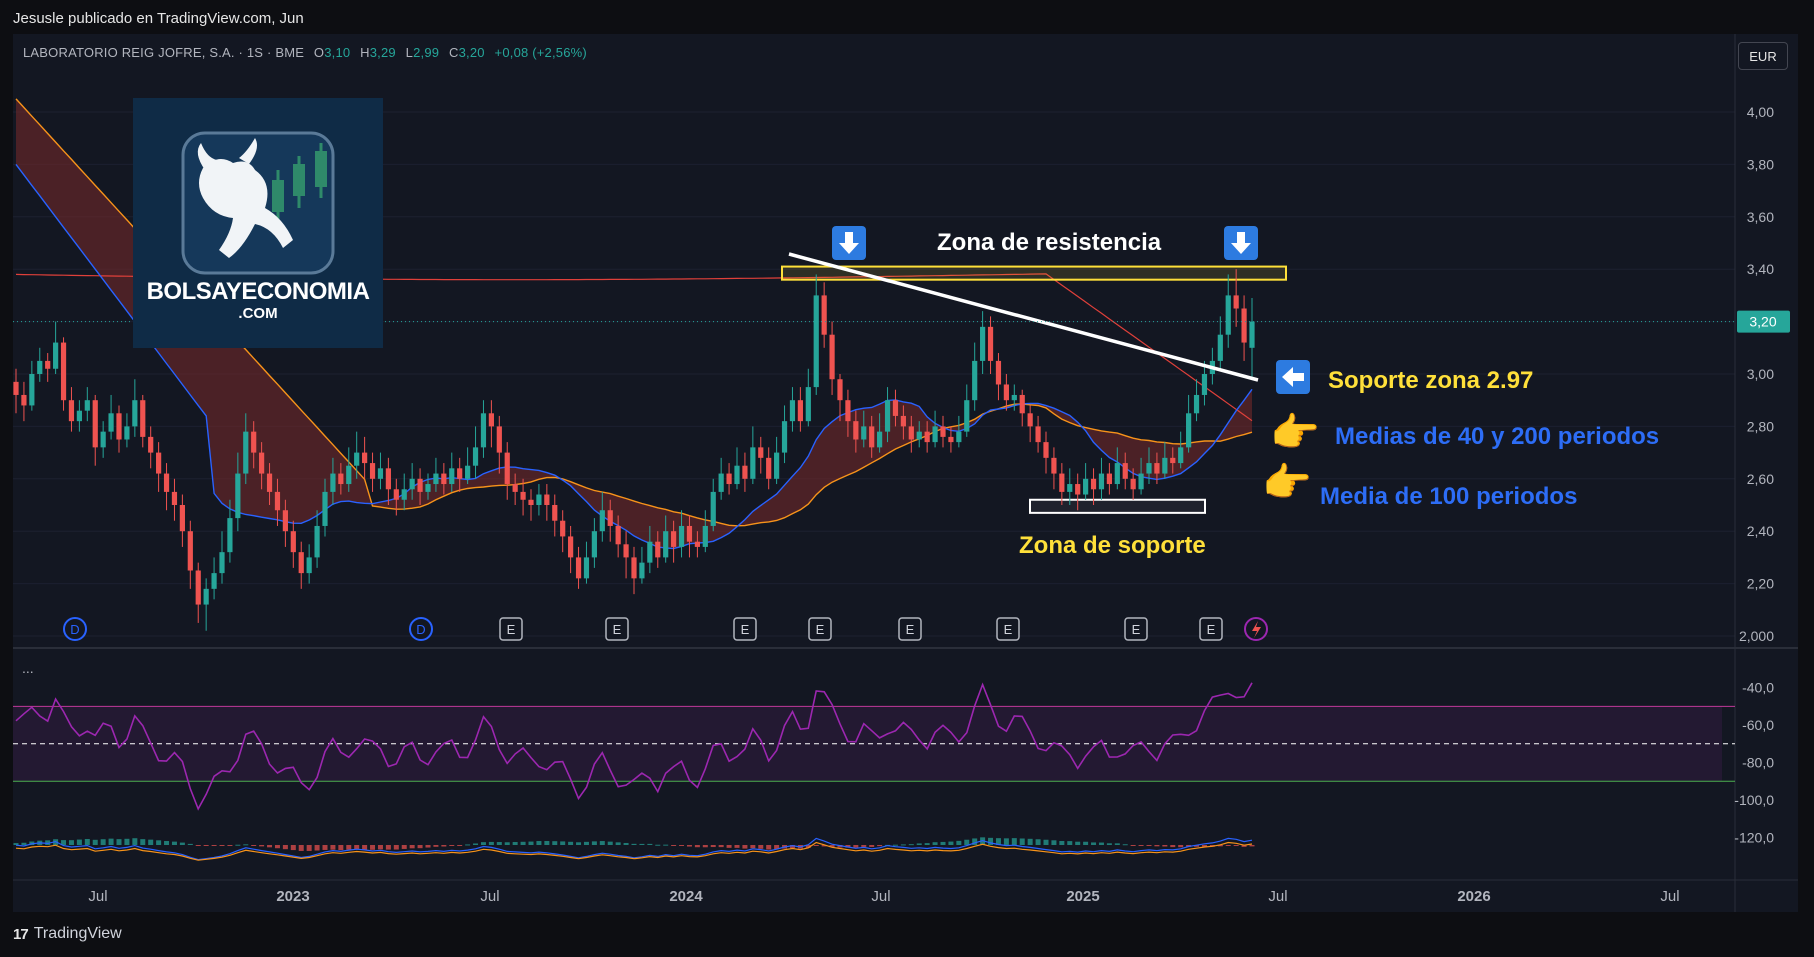 The width and height of the screenshot is (1814, 957). What do you see at coordinates (1754, 800) in the screenshot?
I see `rsi-tick-label: -100,0` at bounding box center [1754, 800].